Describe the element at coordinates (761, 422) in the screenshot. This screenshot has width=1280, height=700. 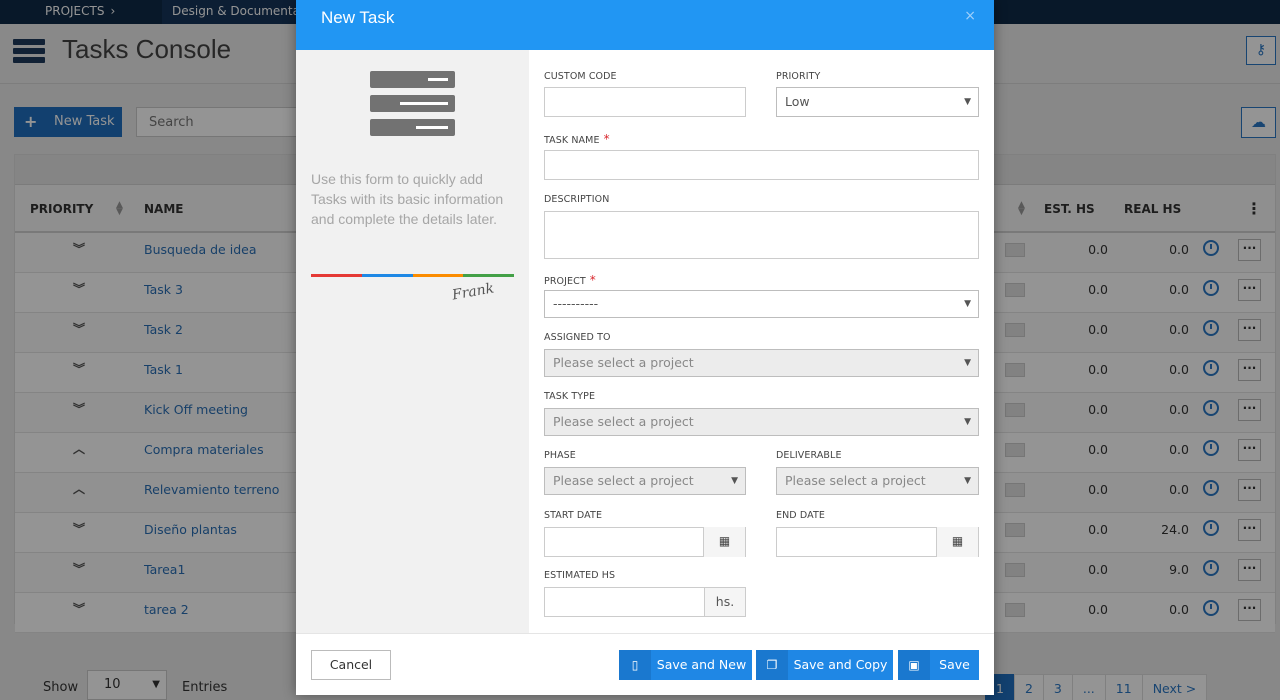
I see `task-type-select: Please select a project ▼` at that location.